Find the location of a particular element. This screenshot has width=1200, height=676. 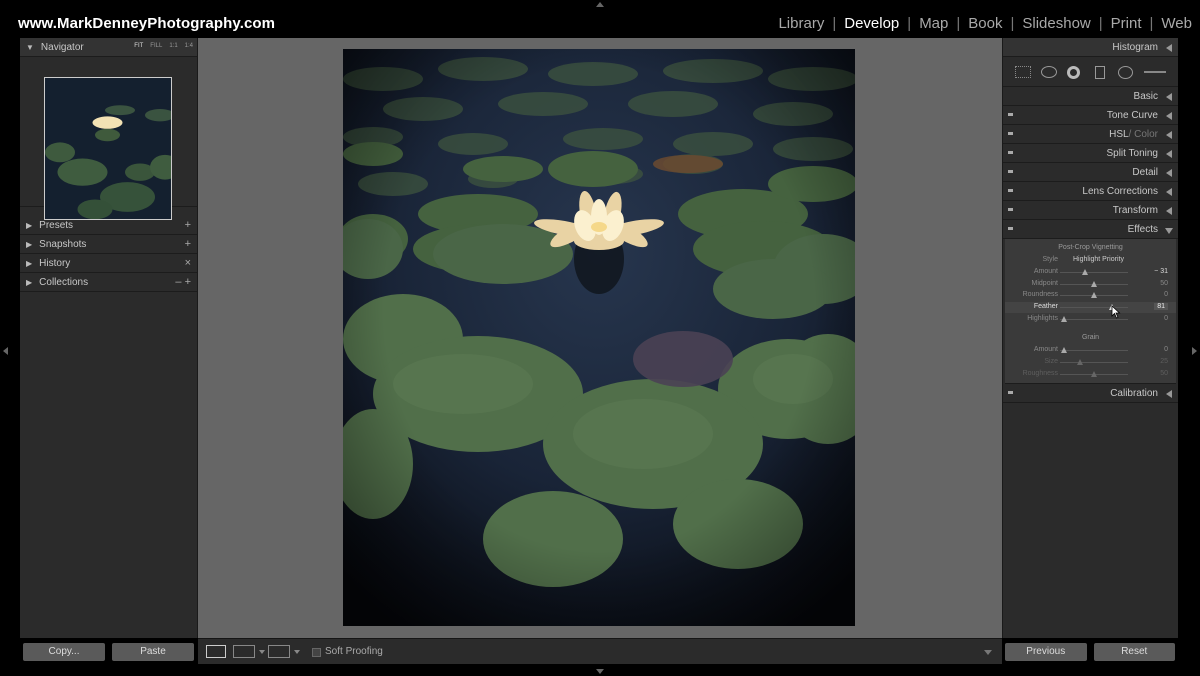

spot-removal-tool-icon is located at coordinates (1049, 72).